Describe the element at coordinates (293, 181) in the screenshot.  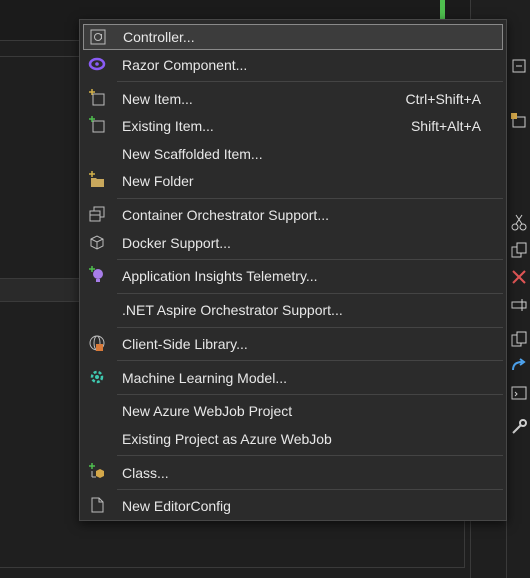
I see `menu-item-new-folder: New Folder` at that location.